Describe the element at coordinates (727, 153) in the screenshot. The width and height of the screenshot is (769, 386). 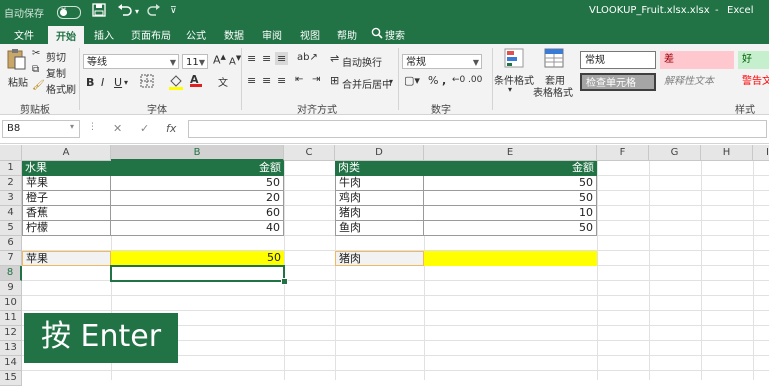
I see `column-header-h: H` at that location.